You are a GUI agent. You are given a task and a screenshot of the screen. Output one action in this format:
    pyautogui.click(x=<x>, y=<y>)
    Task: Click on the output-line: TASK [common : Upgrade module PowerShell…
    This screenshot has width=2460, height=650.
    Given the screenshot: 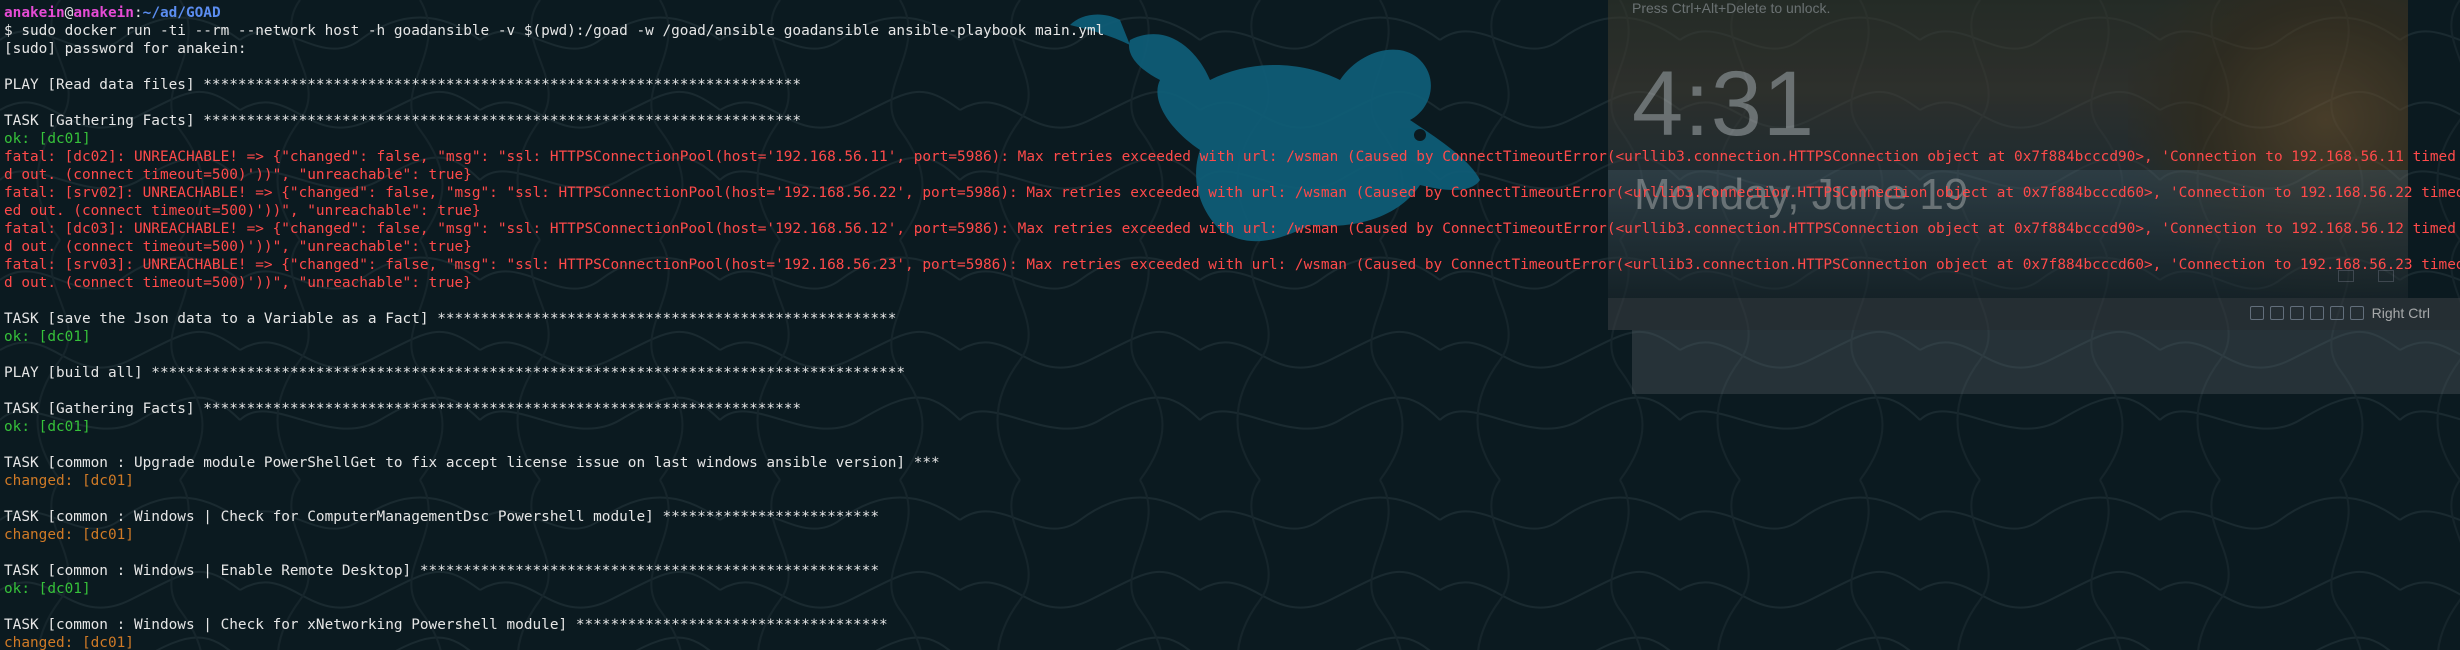 What is the action you would take?
    pyautogui.click(x=472, y=463)
    